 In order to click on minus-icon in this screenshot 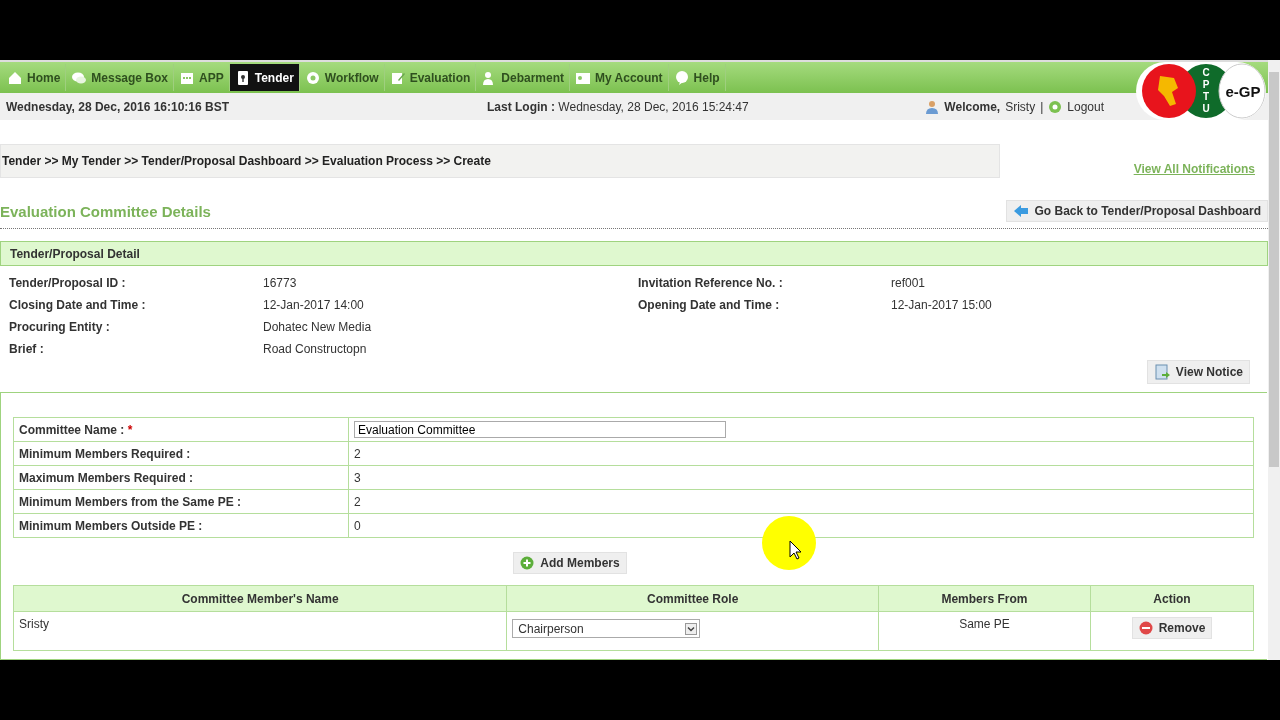, I will do `click(1145, 628)`.